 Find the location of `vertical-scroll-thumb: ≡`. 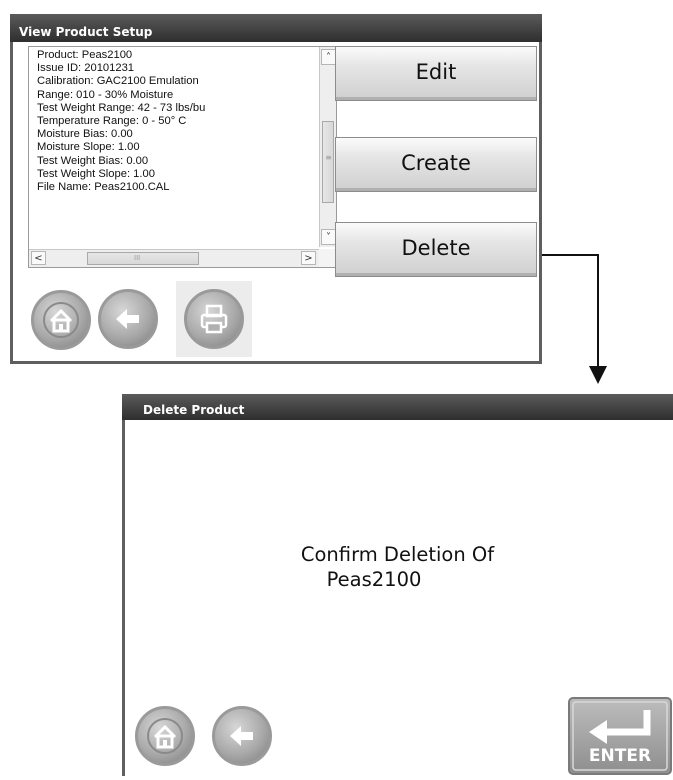

vertical-scroll-thumb: ≡ is located at coordinates (328, 162).